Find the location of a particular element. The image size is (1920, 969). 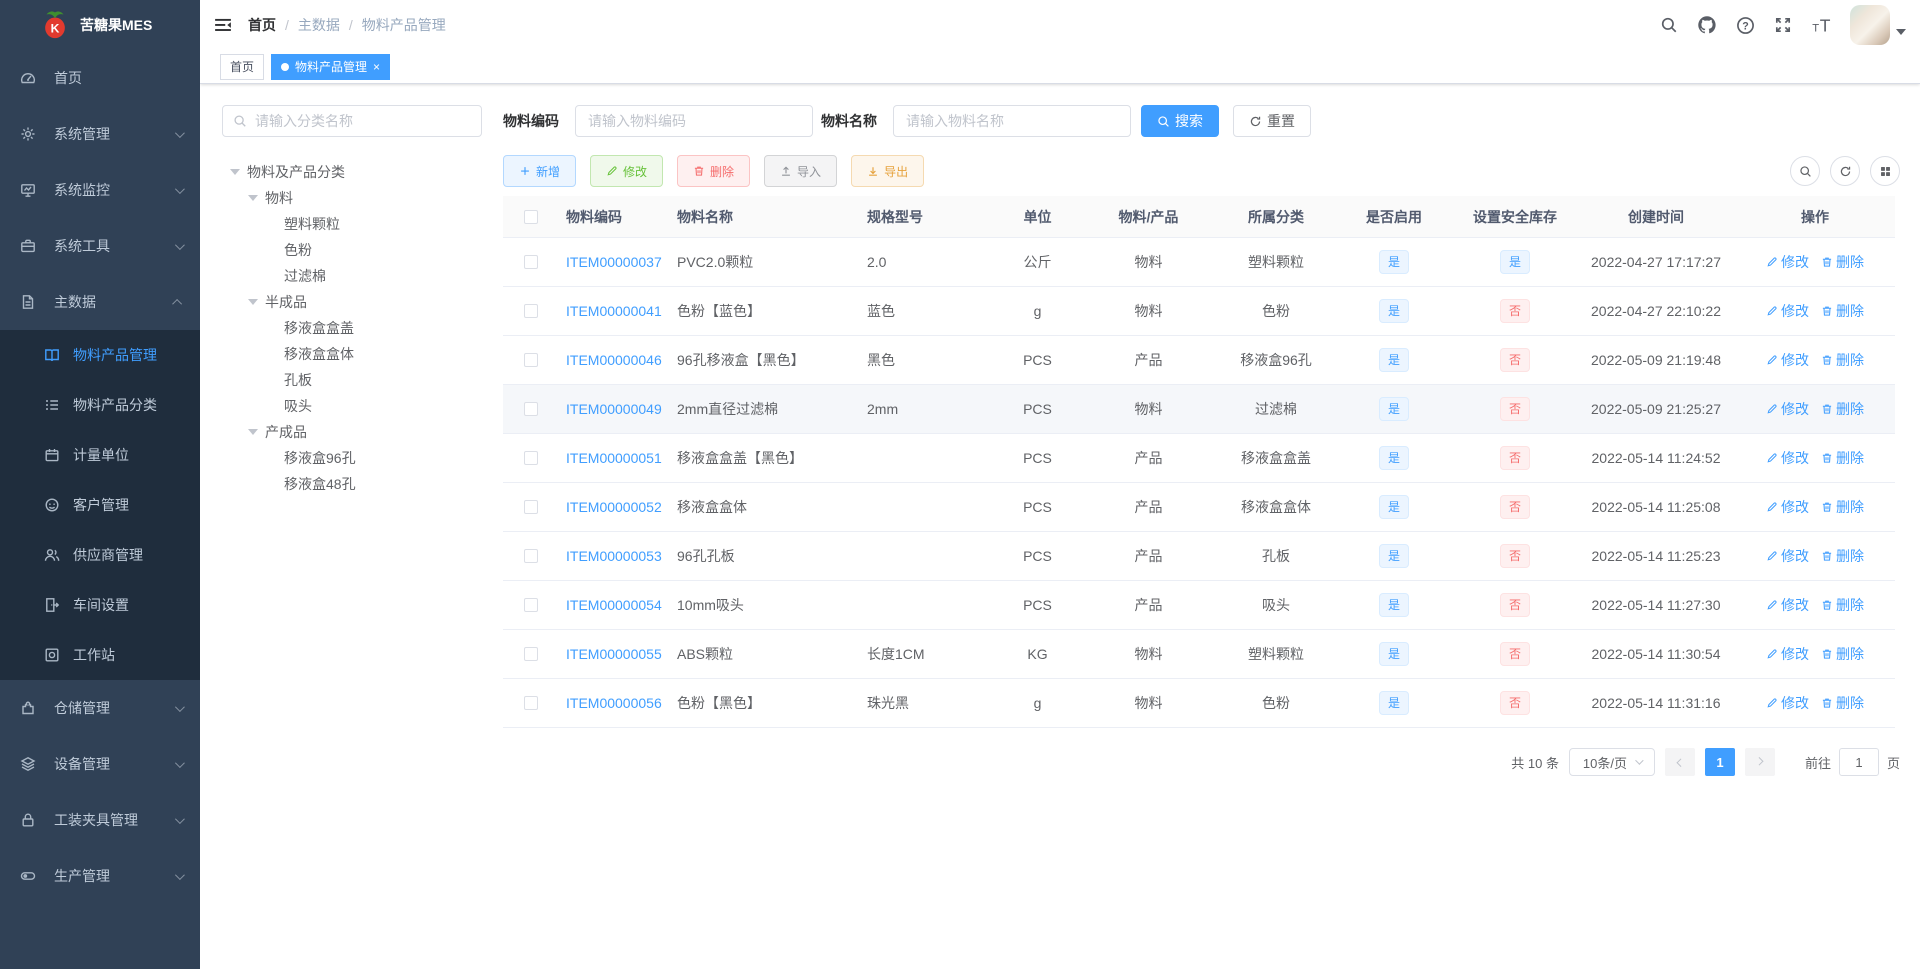

sidebar-item-measure-unit: 计量单位 is located at coordinates (100, 455).